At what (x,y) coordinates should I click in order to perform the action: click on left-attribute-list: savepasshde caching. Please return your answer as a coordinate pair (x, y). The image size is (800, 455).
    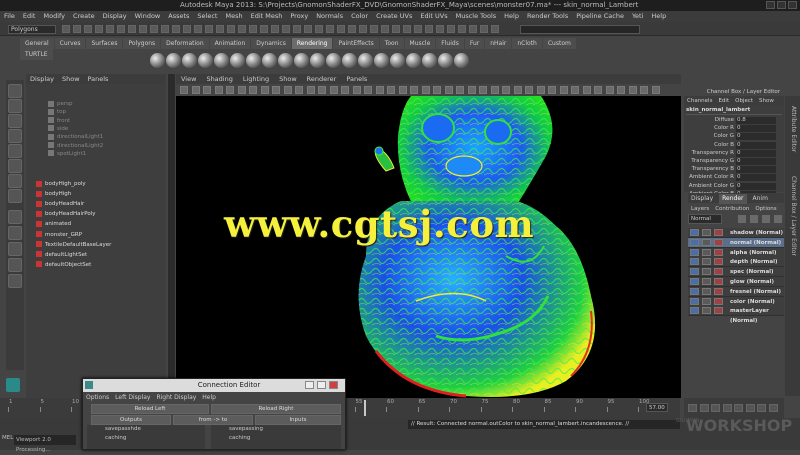
    Looking at the image, I should click on (146, 437).